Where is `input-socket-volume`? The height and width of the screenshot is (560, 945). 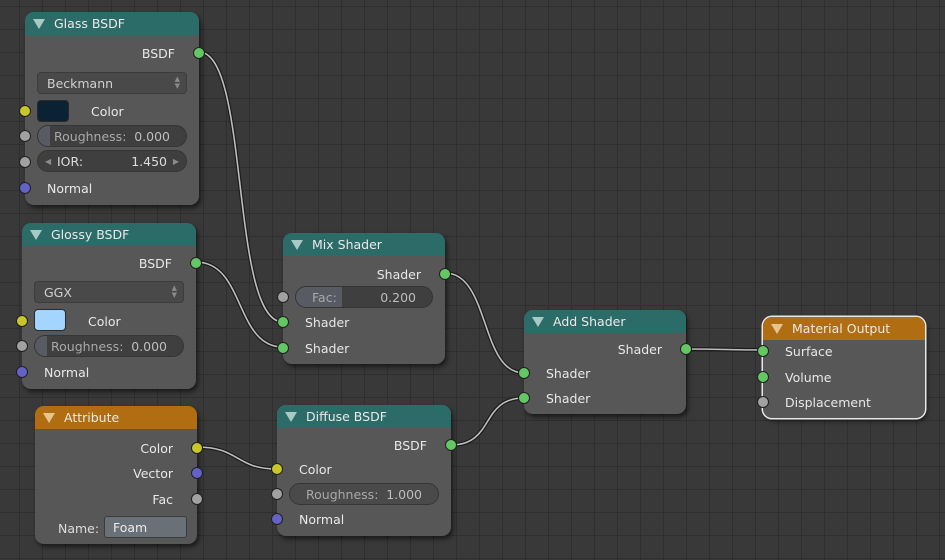 input-socket-volume is located at coordinates (763, 377).